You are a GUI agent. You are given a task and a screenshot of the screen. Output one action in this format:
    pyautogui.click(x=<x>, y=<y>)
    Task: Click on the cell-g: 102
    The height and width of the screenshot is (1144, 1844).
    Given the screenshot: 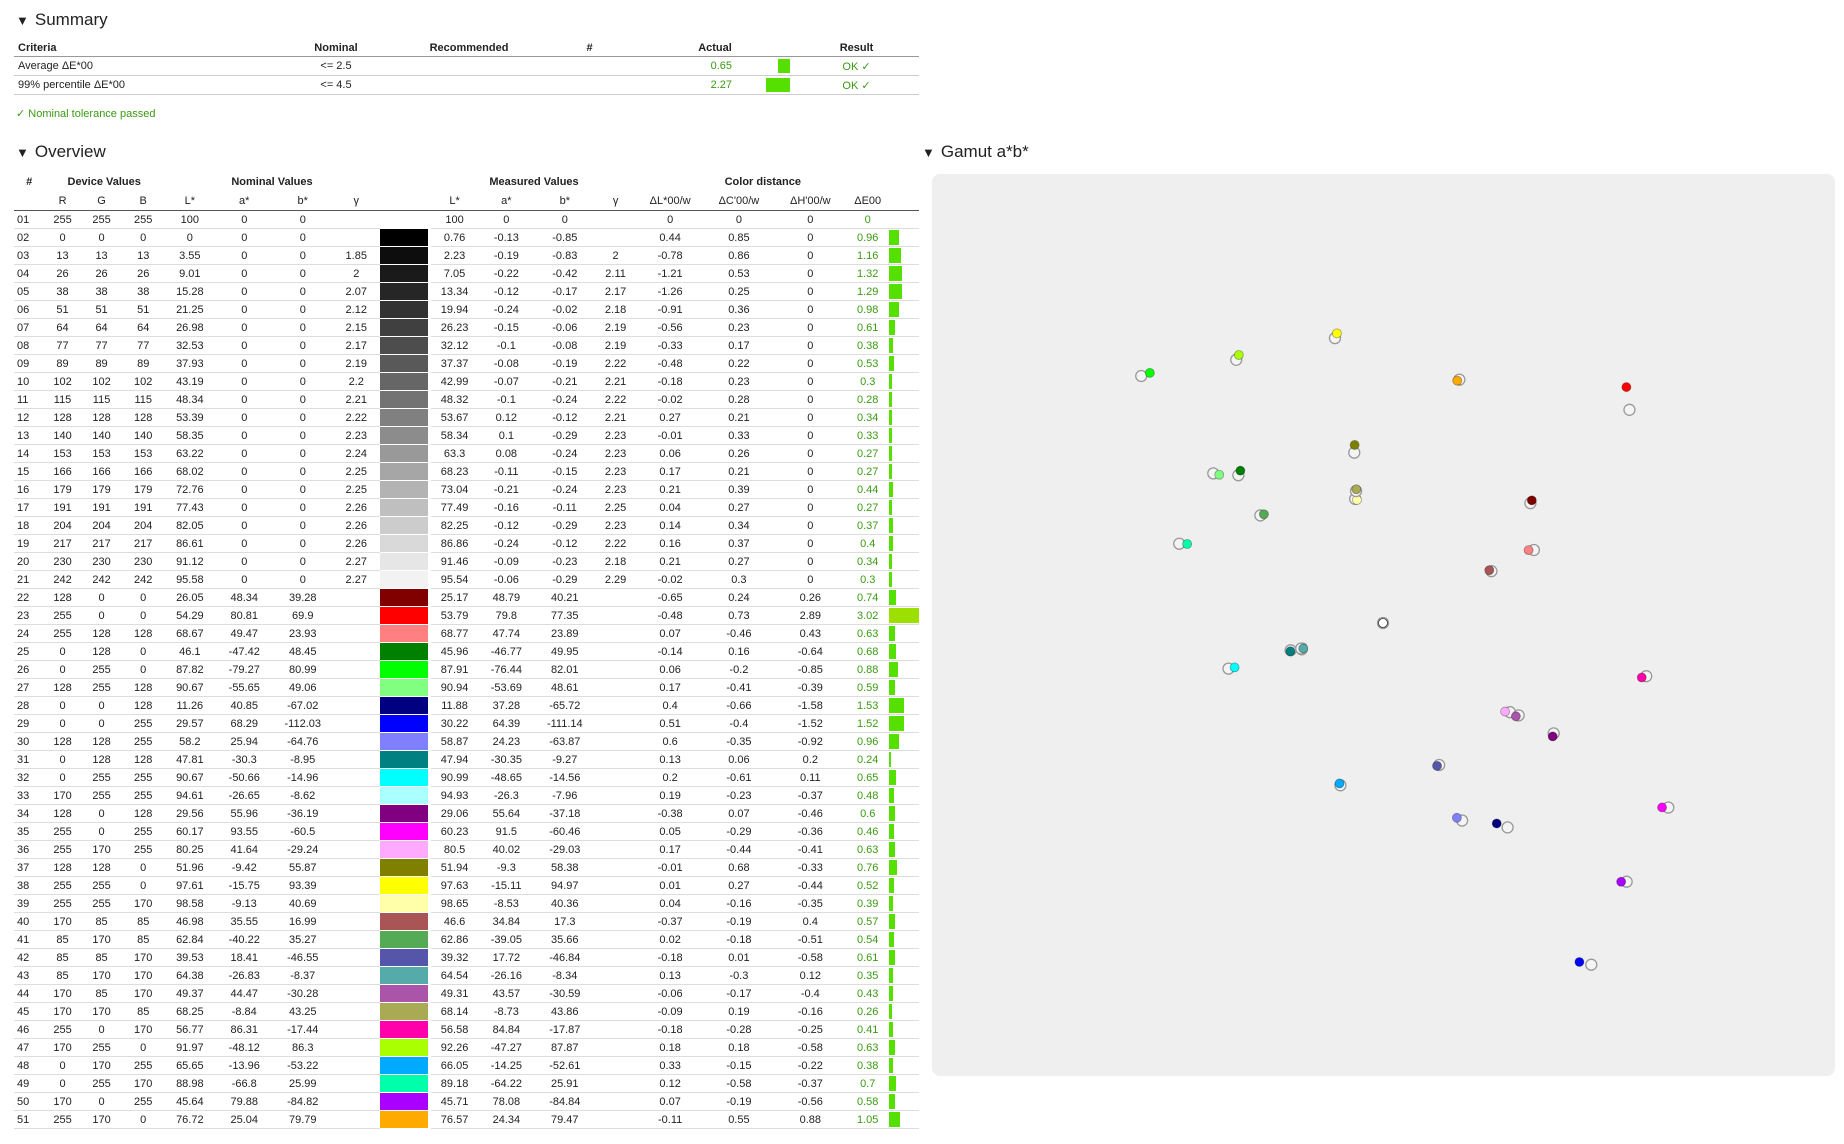 What is the action you would take?
    pyautogui.click(x=101, y=381)
    